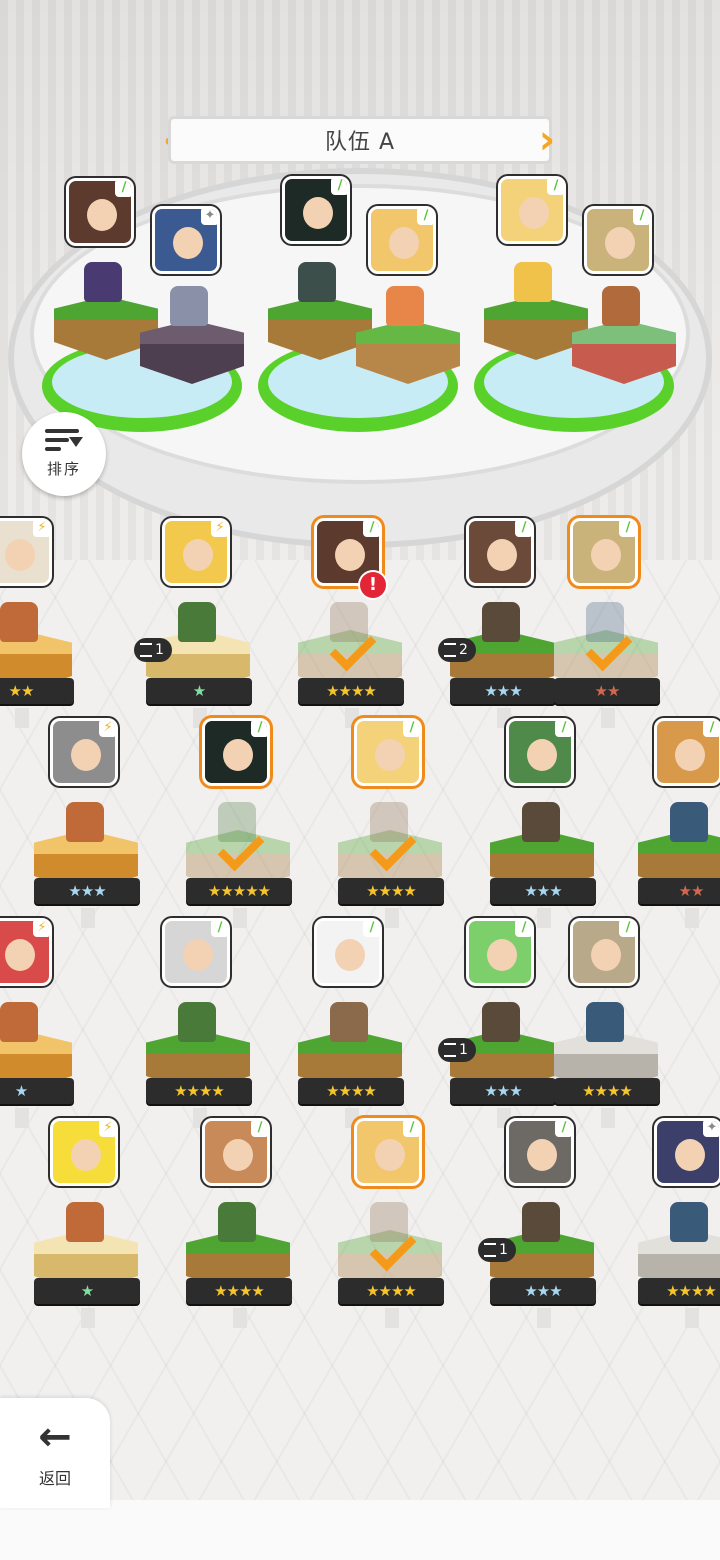  I want to click on back-button: ← 返回, so click(55, 1453).